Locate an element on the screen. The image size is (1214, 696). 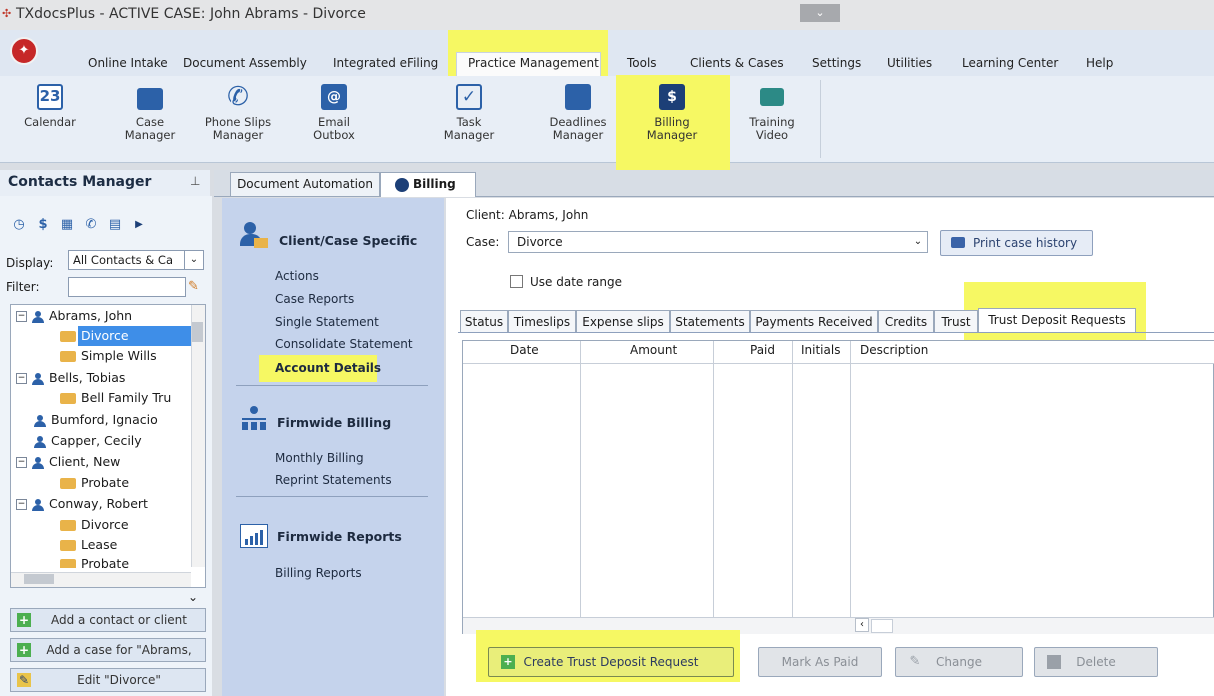
button-label: Print case history is located at coordinates (1025, 243).